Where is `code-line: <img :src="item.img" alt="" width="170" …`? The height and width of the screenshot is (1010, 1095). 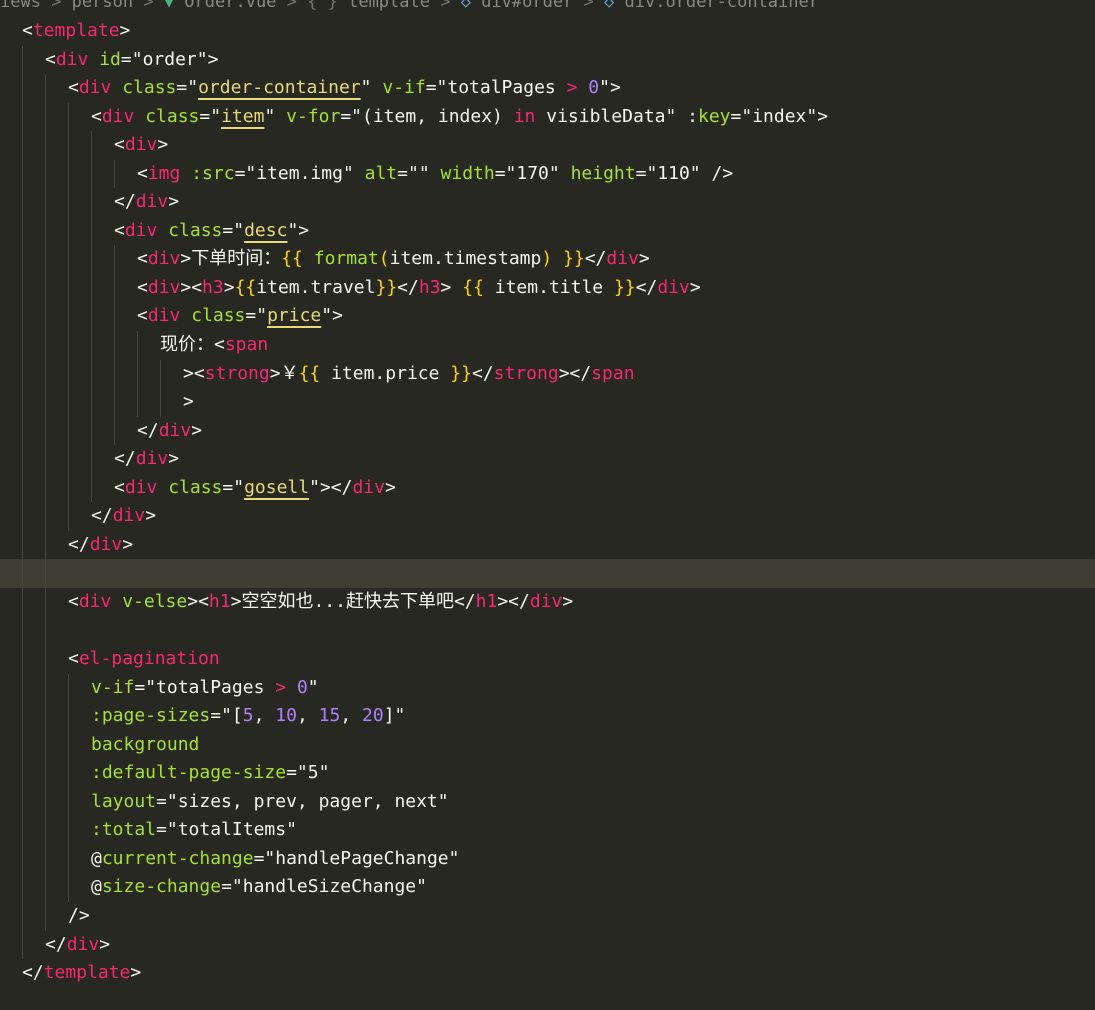 code-line: <img :src="item.img" alt="" width="170" … is located at coordinates (547, 174).